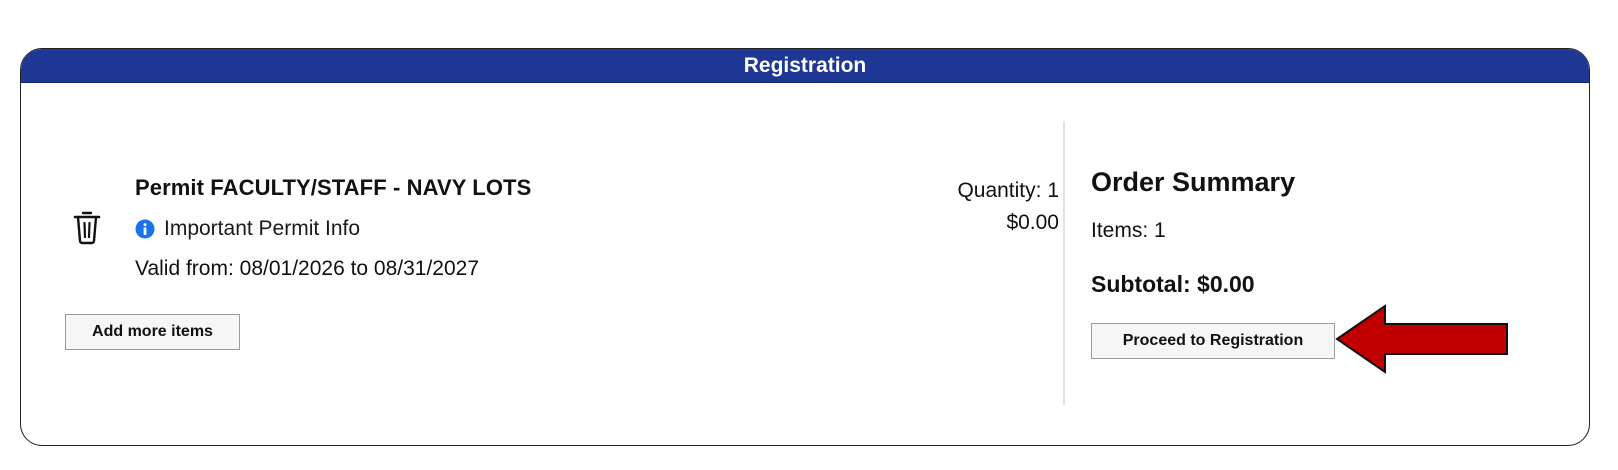  I want to click on panel-header: Registration, so click(805, 66).